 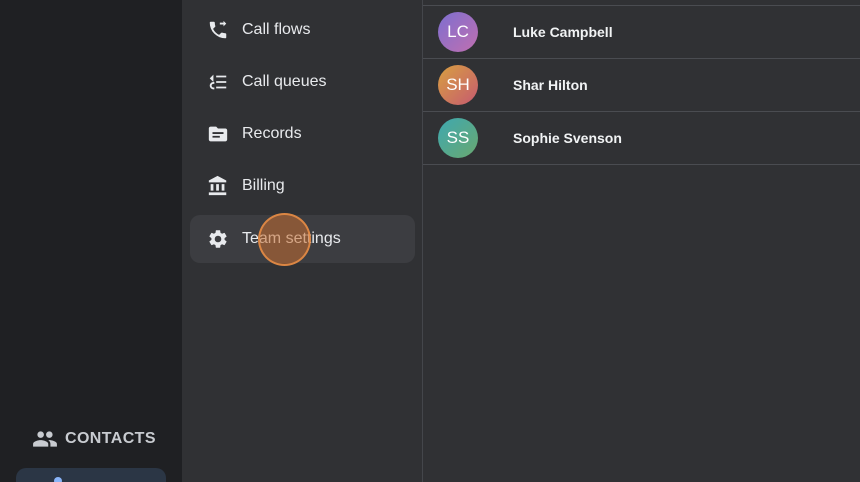 What do you see at coordinates (272, 133) in the screenshot?
I see `menu-item-label: Records` at bounding box center [272, 133].